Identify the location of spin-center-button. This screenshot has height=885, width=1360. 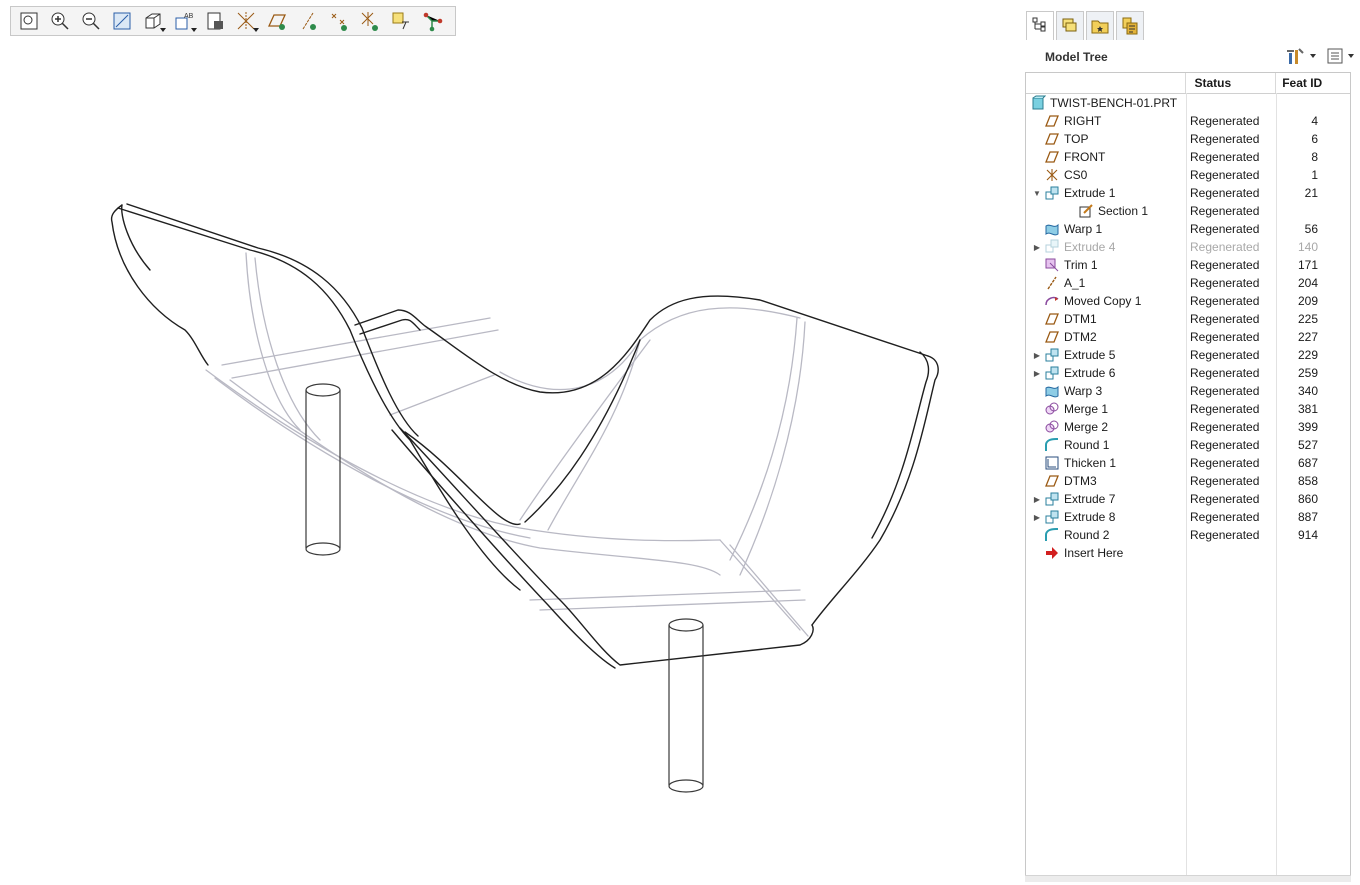
(245, 21).